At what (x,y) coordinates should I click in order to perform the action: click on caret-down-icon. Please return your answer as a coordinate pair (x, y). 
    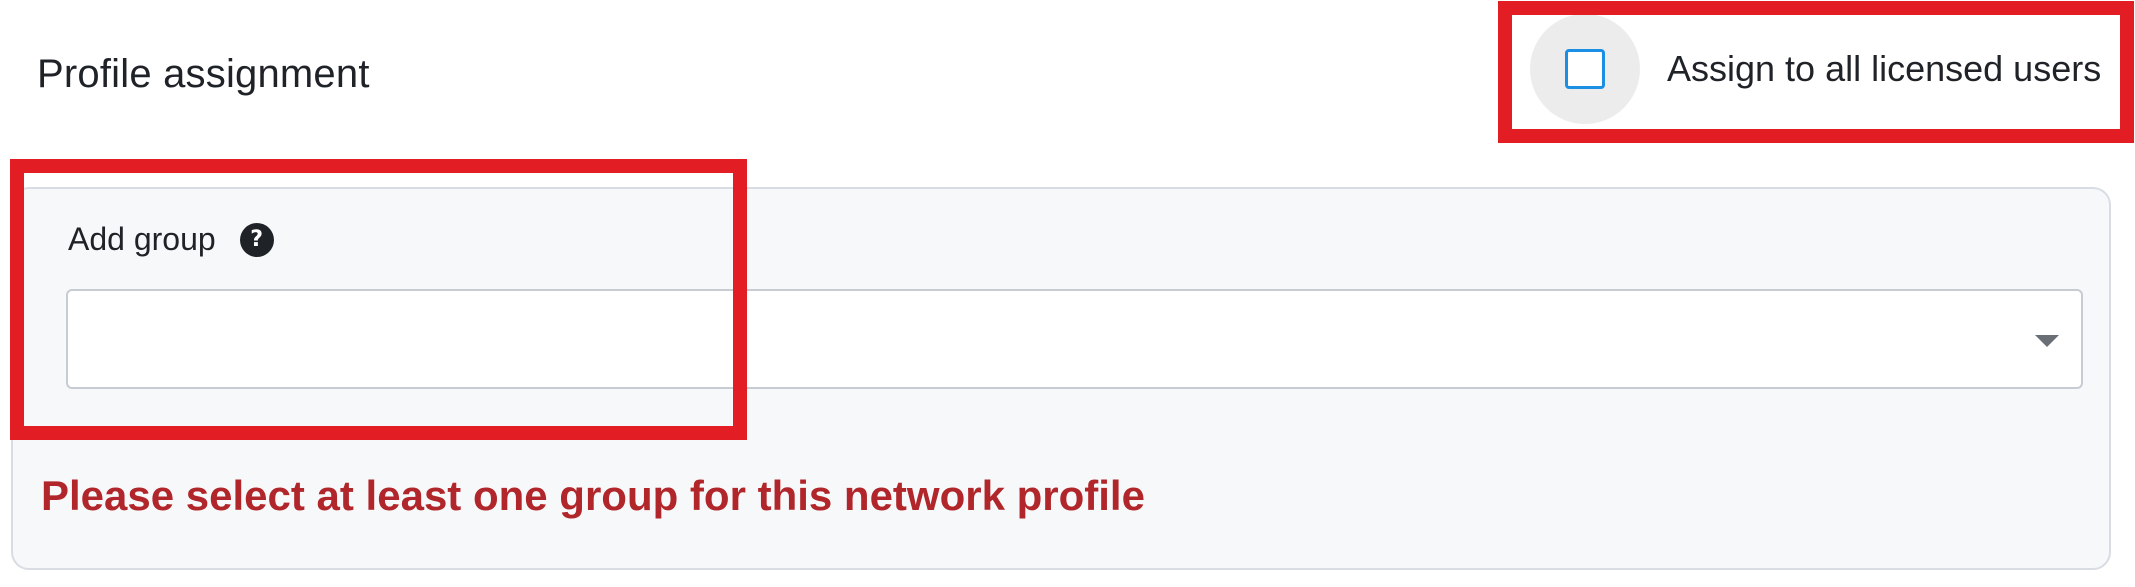
    Looking at the image, I should click on (2047, 341).